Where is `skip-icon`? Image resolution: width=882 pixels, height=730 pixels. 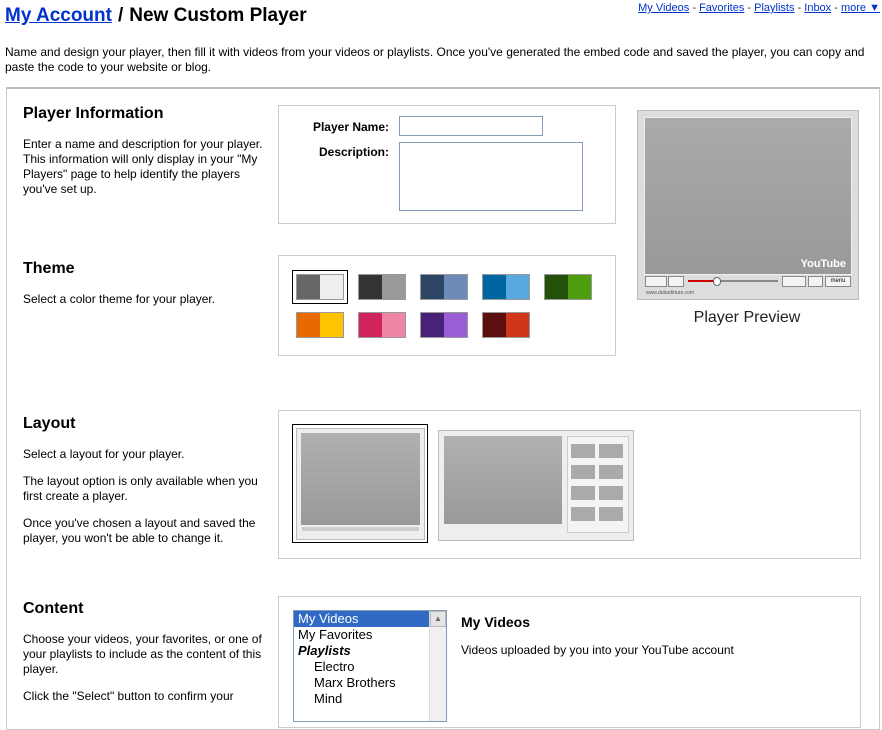
skip-icon is located at coordinates (676, 281).